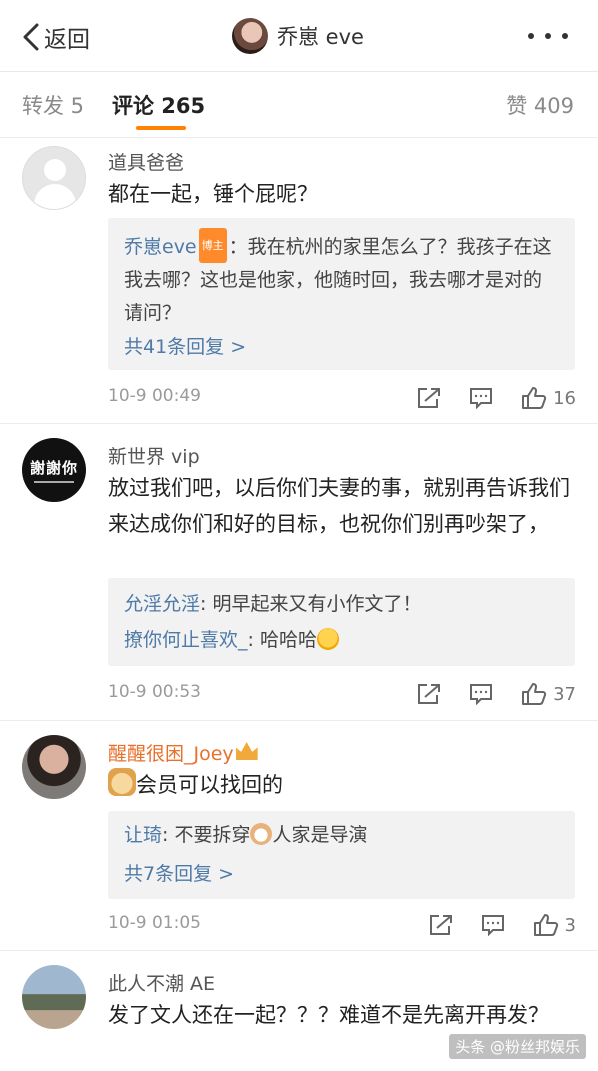 Image resolution: width=598 pixels, height=1071 pixels. I want to click on reply-content: : 不要拆穿, so click(206, 835).